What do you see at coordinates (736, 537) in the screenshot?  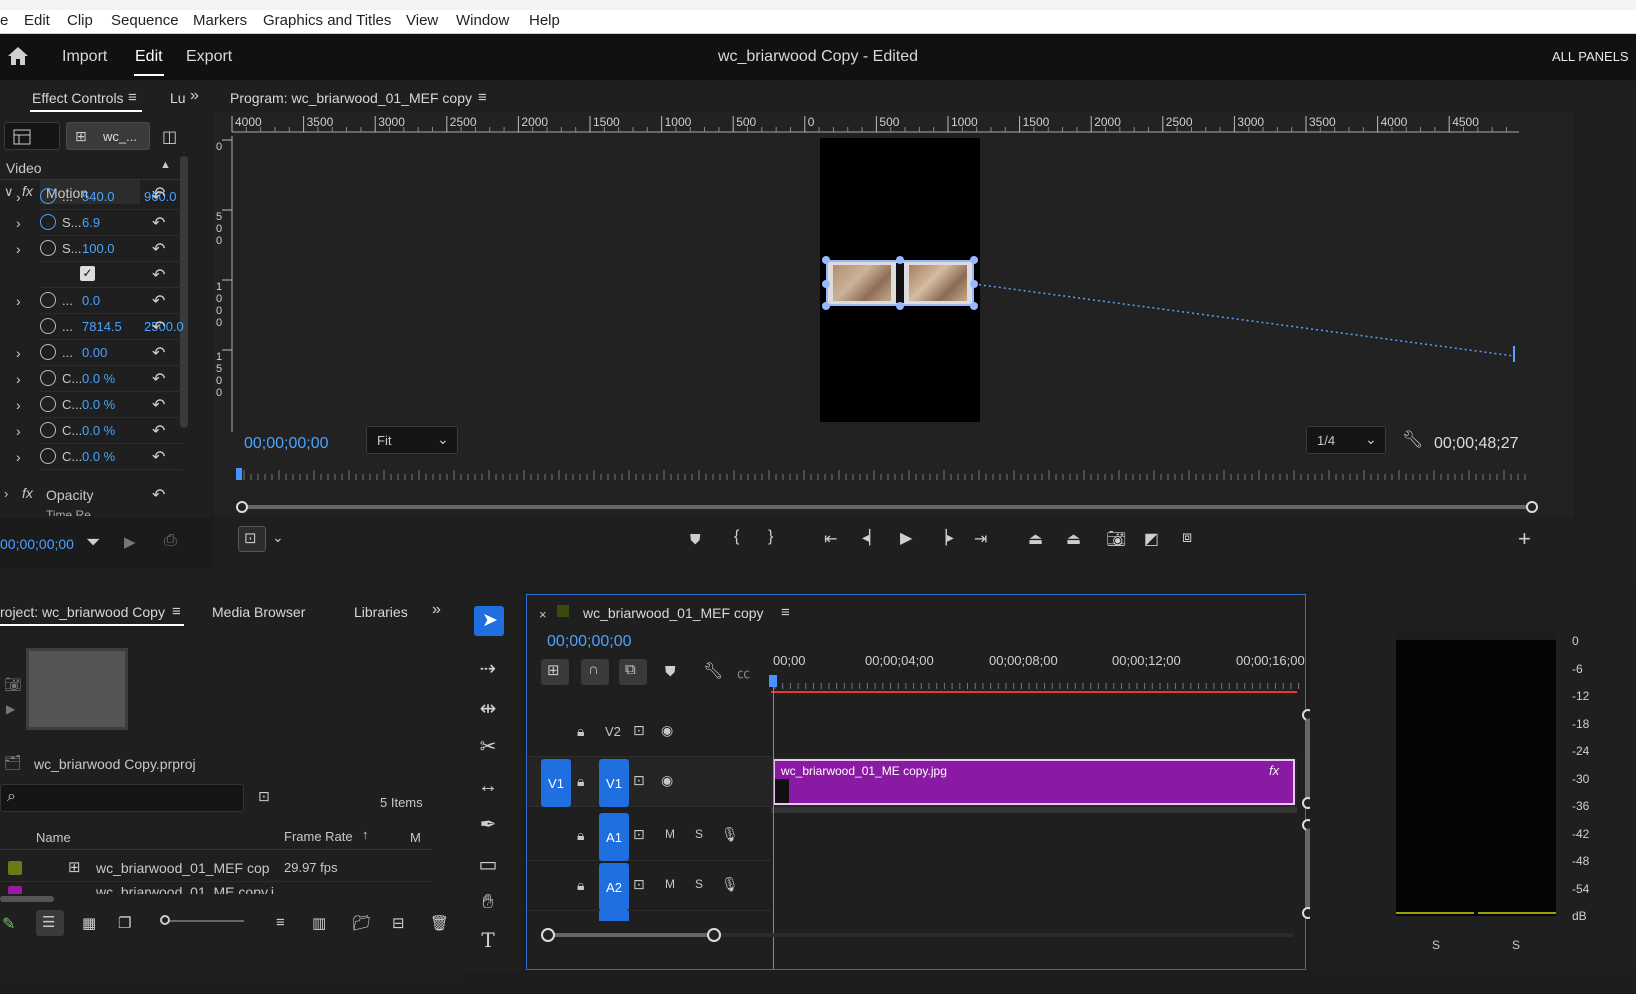 I see `mark-in-icon: {` at bounding box center [736, 537].